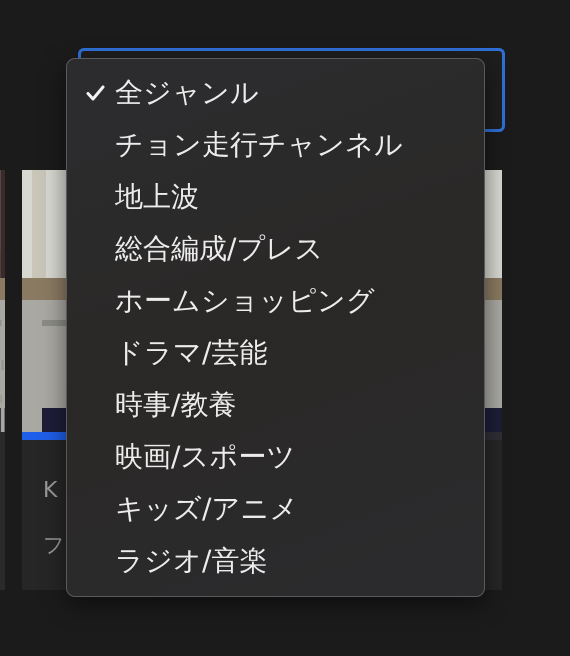 The image size is (570, 656). What do you see at coordinates (219, 249) in the screenshot?
I see `menu-item: 総合編成/プレス` at bounding box center [219, 249].